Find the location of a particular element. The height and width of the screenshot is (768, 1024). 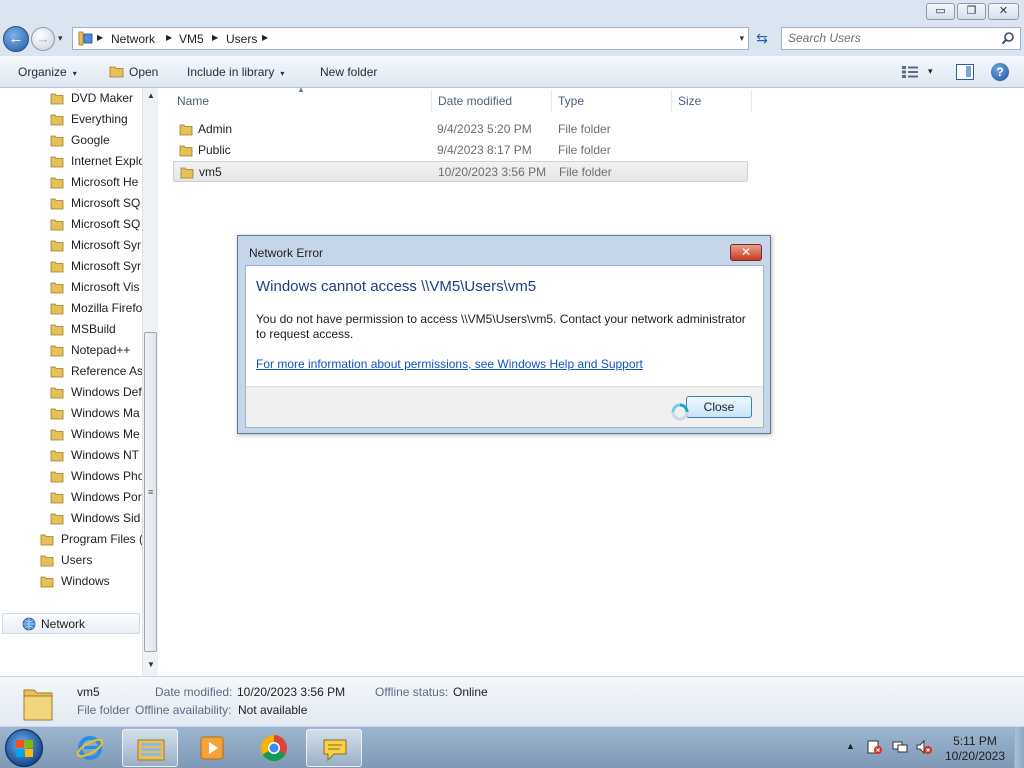

tree-item-folder: Windows Por is located at coordinates (96, 497).